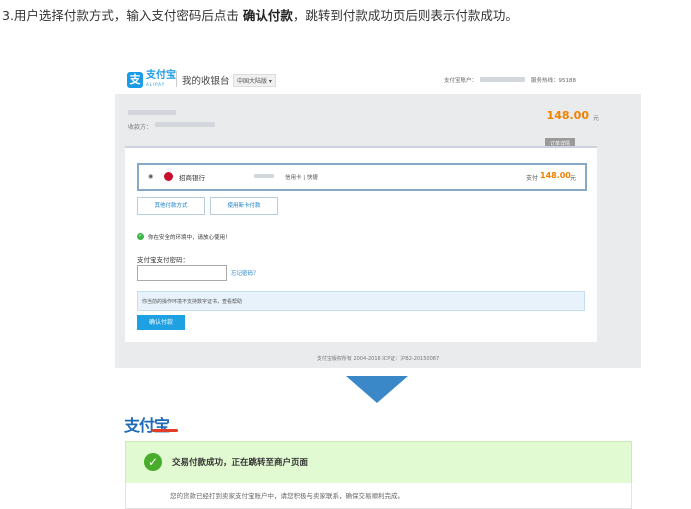 The height and width of the screenshot is (509, 691). What do you see at coordinates (182, 273) in the screenshot?
I see `password-input` at bounding box center [182, 273].